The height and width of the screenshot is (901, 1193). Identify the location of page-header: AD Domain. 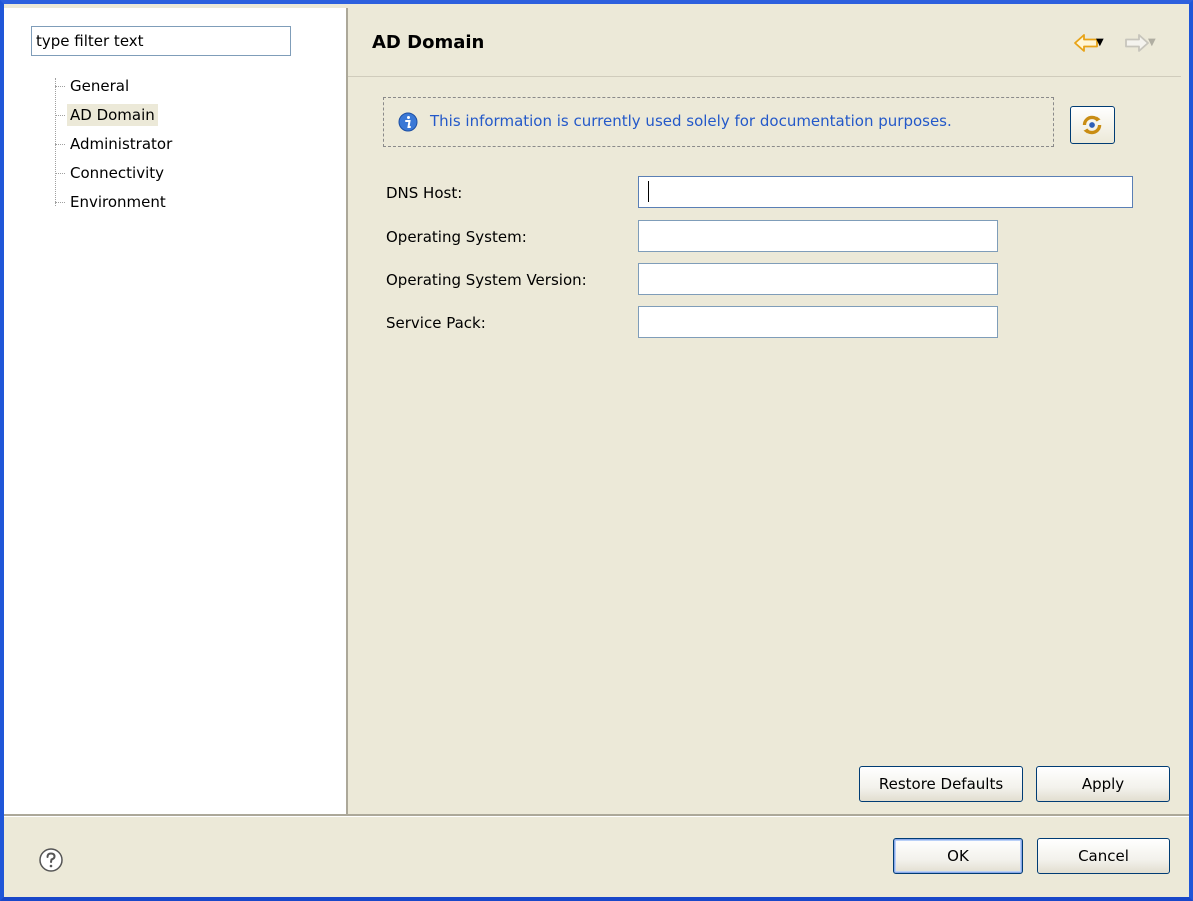
(764, 42).